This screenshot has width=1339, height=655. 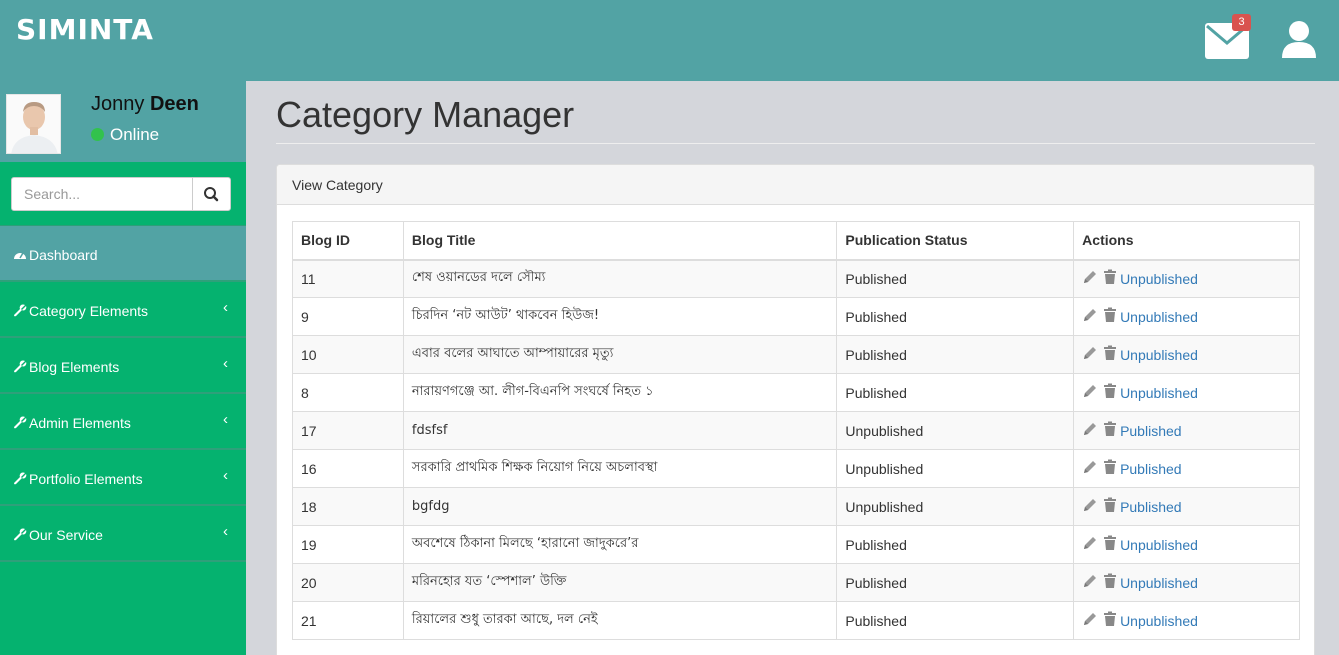 What do you see at coordinates (63, 255) in the screenshot?
I see `sidebar-item-label: Dashboard` at bounding box center [63, 255].